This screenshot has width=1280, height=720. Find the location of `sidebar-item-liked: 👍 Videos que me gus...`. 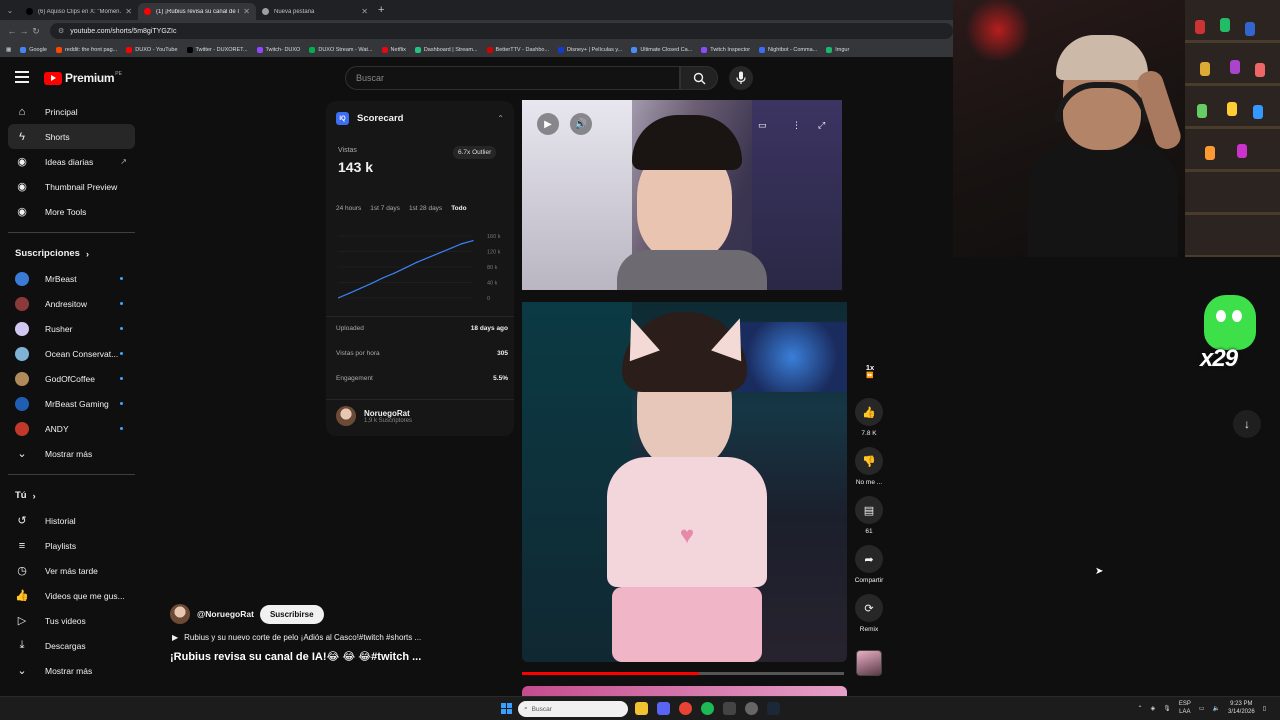

sidebar-item-liked: 👍 Videos que me gus... is located at coordinates (72, 595).